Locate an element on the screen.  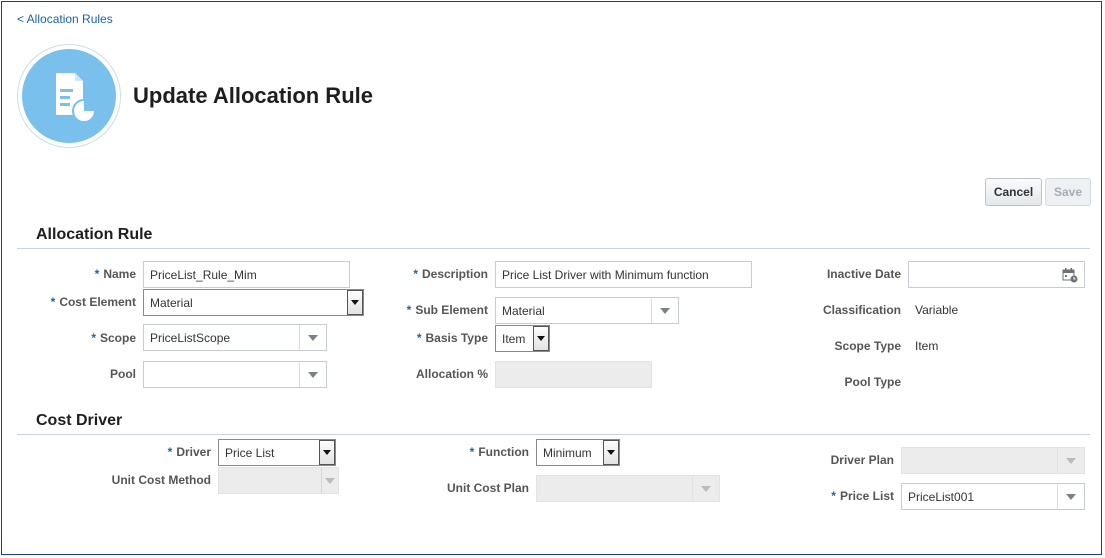
unit-cost-method-select is located at coordinates (278, 480).